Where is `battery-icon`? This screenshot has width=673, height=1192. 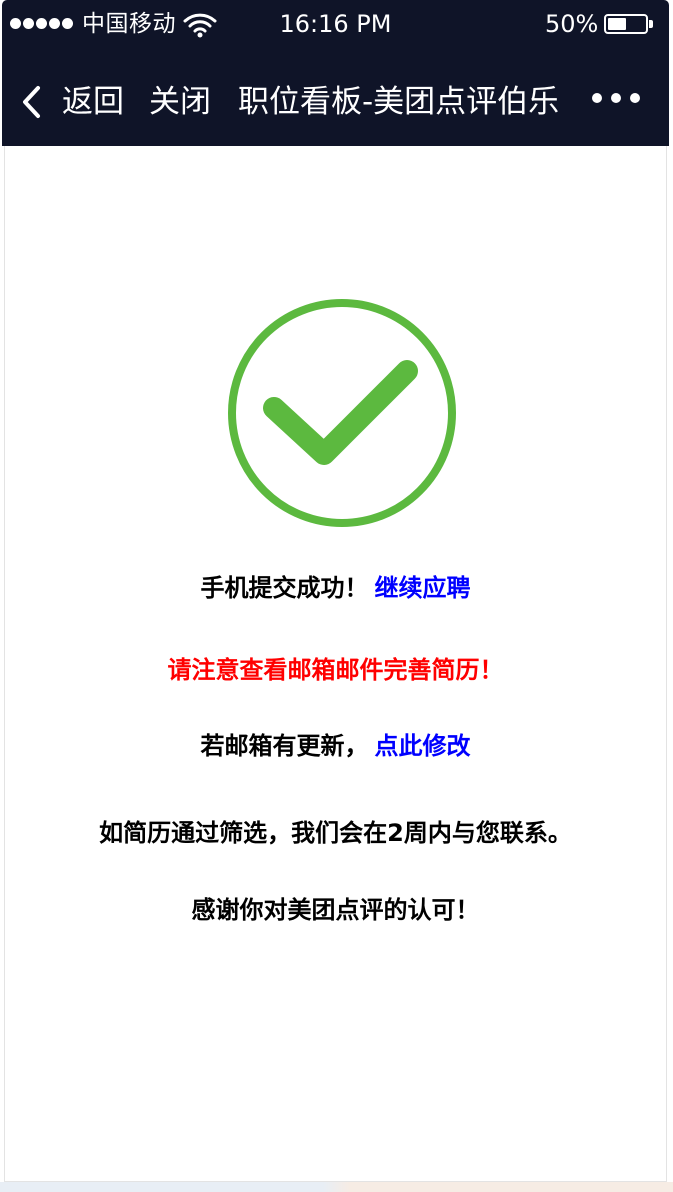
battery-icon is located at coordinates (626, 24).